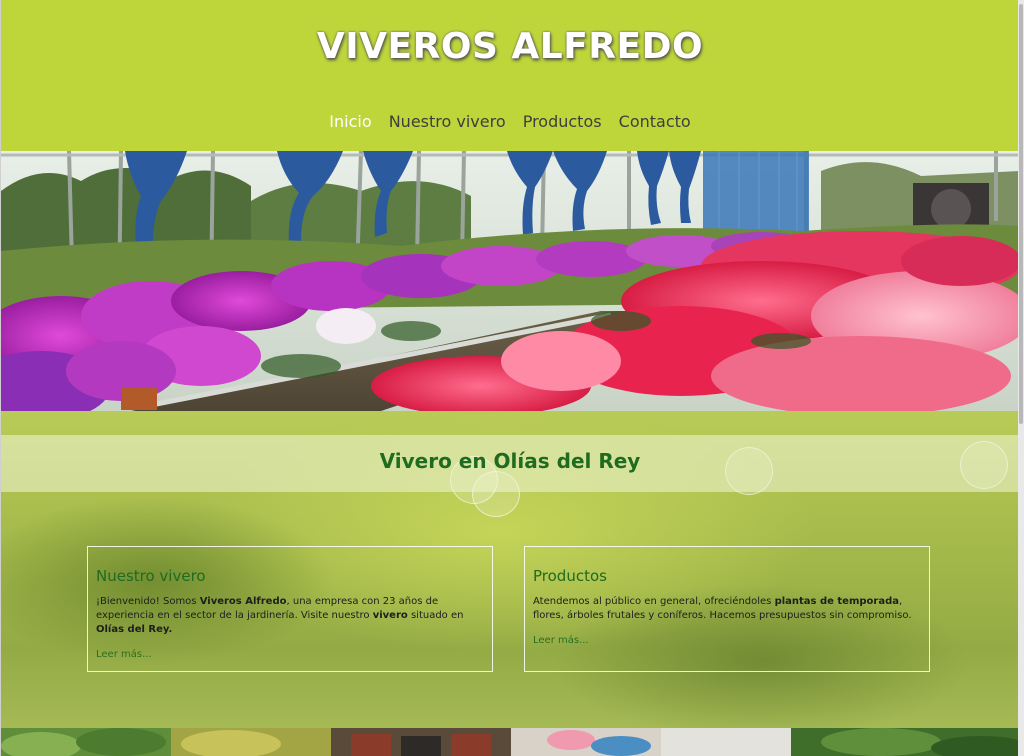 This screenshot has width=1024, height=756. I want to click on nav-inicio: Inicio, so click(350, 121).